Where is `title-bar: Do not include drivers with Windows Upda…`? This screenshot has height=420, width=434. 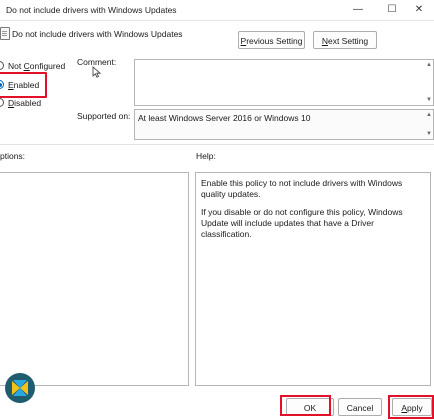
title-bar: Do not include drivers with Windows Upda… is located at coordinates (217, 10).